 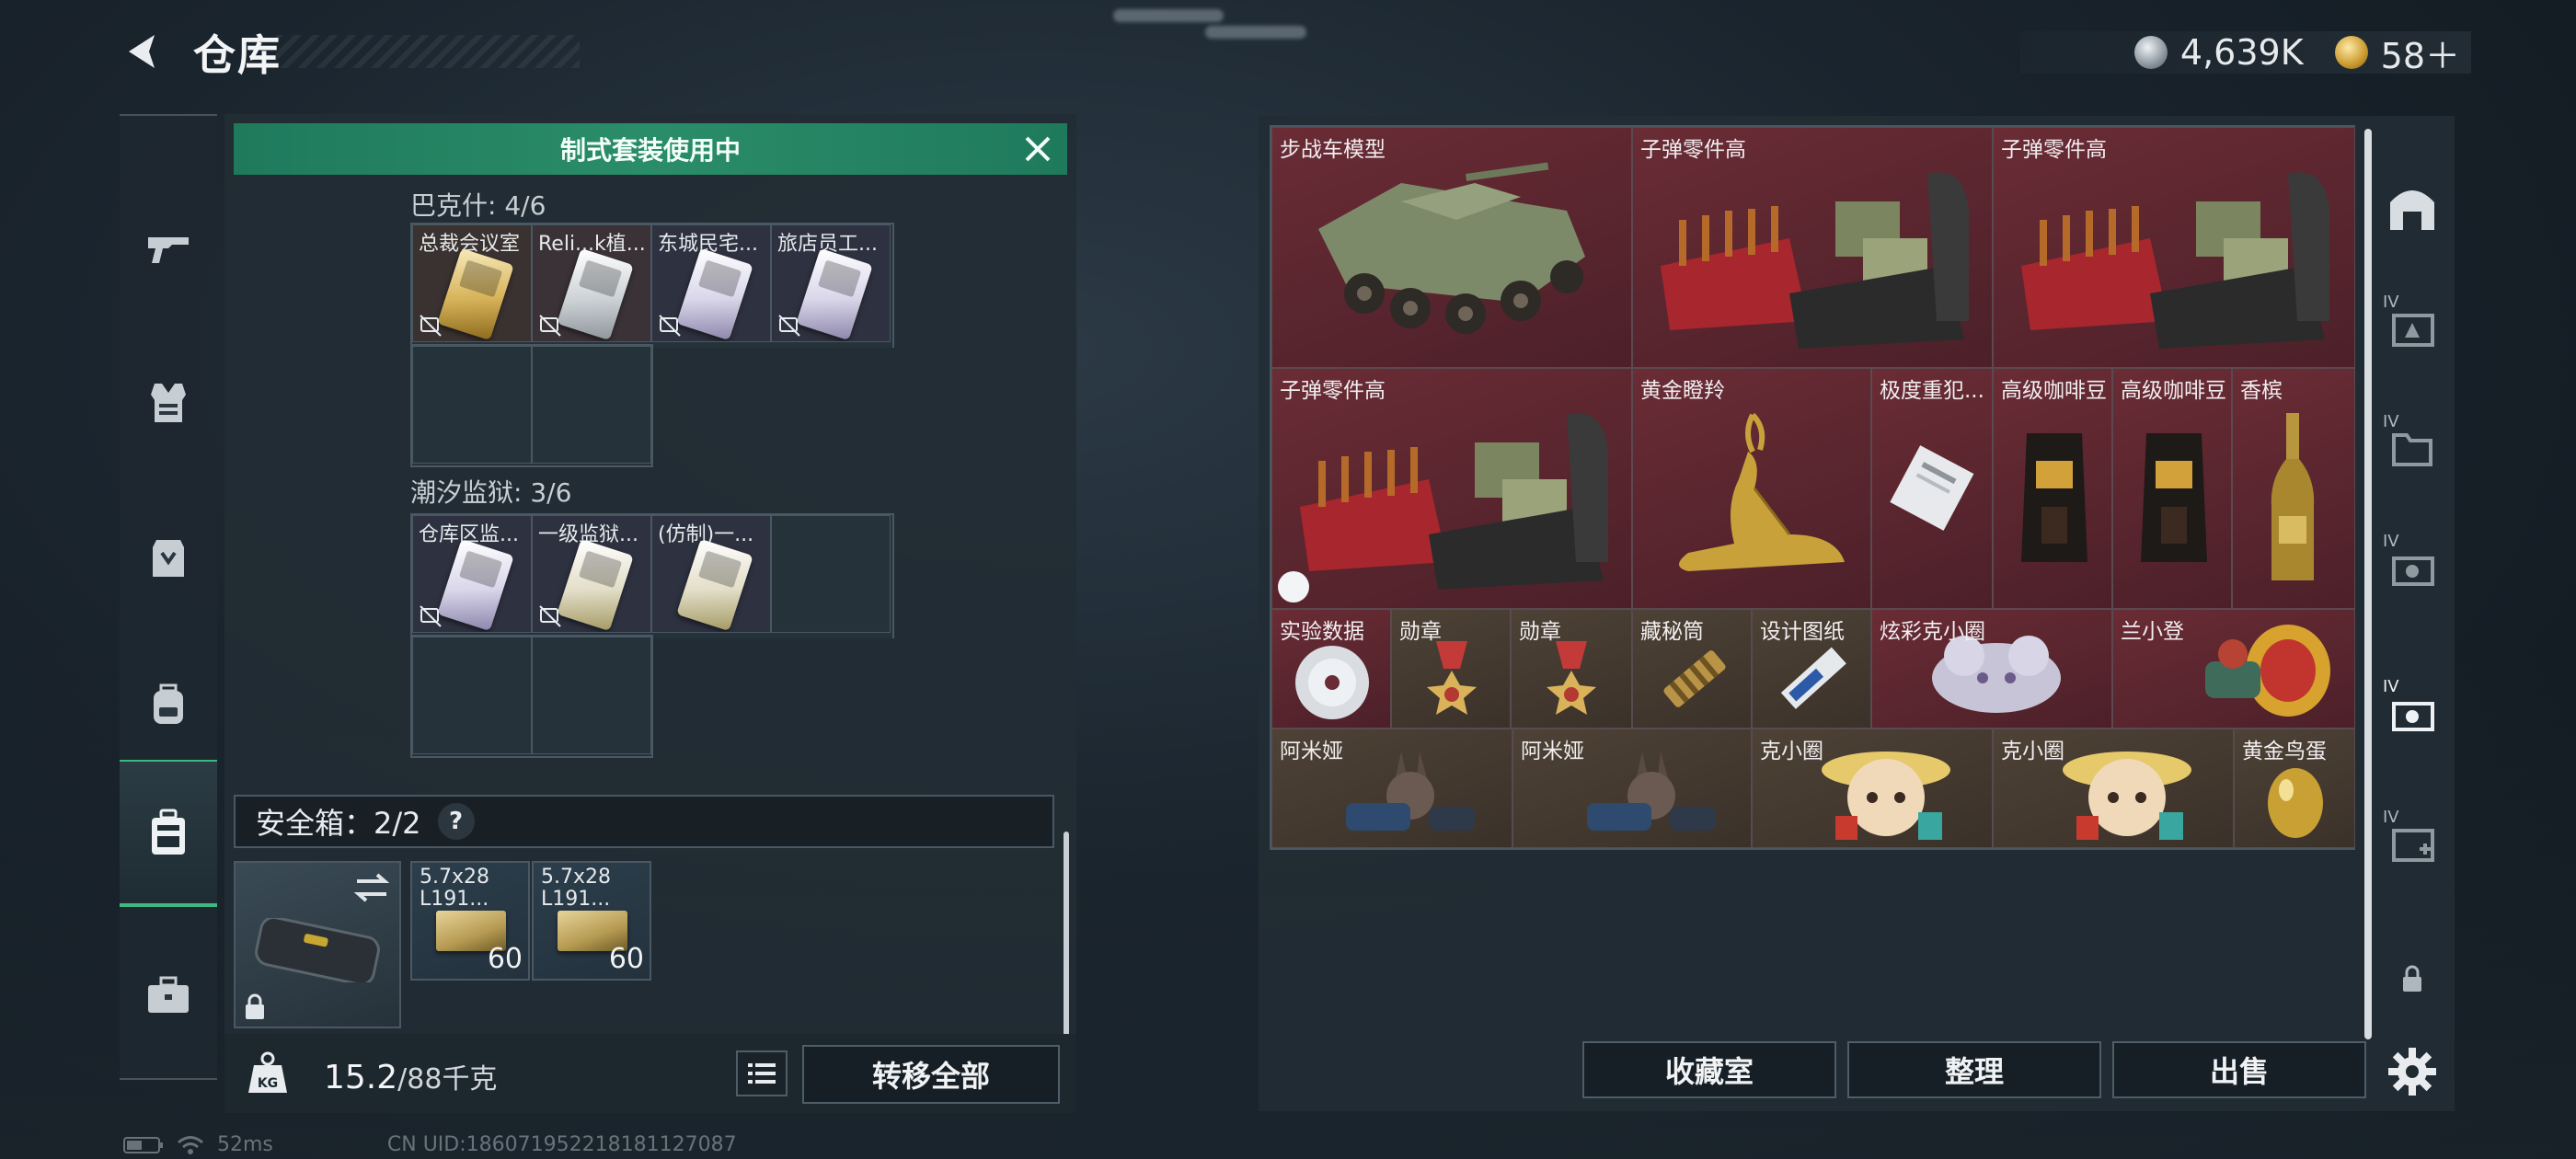 What do you see at coordinates (2245, 53) in the screenshot?
I see `currency-bar: 4,639K 58＋` at bounding box center [2245, 53].